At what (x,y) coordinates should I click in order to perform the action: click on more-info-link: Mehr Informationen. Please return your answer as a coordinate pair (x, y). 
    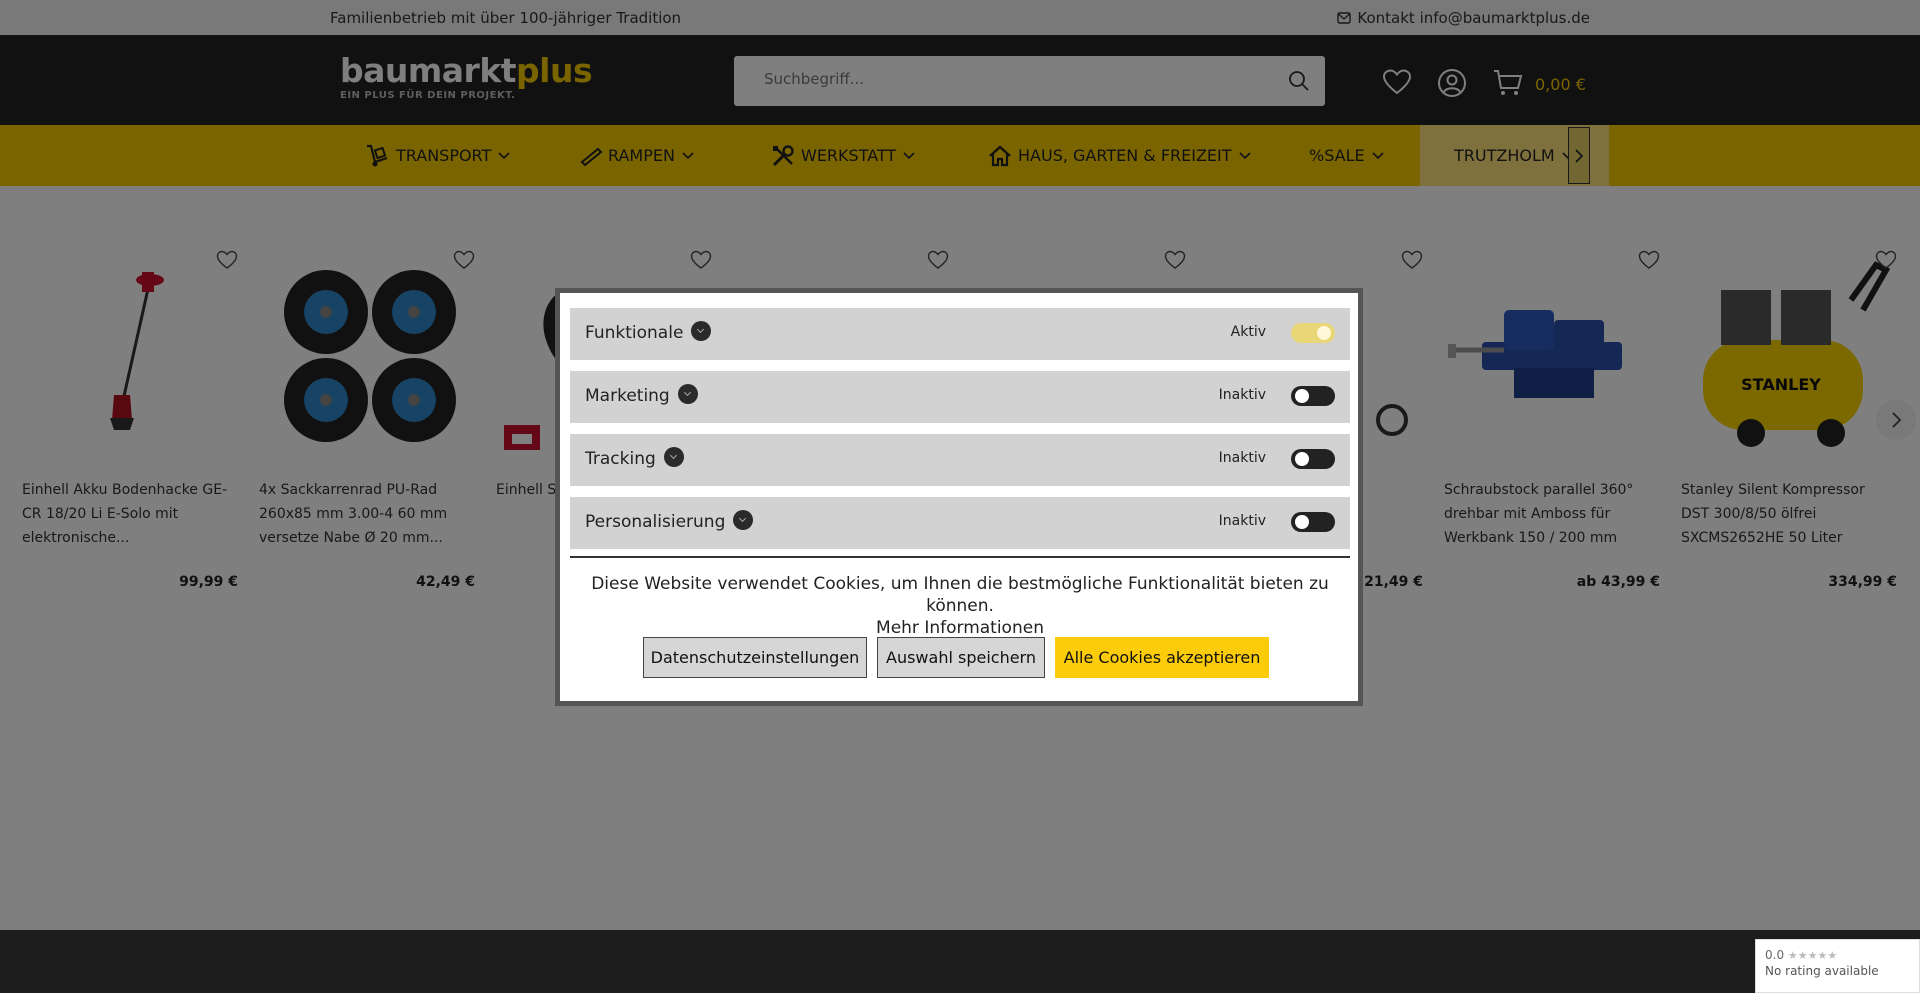
    Looking at the image, I should click on (960, 628).